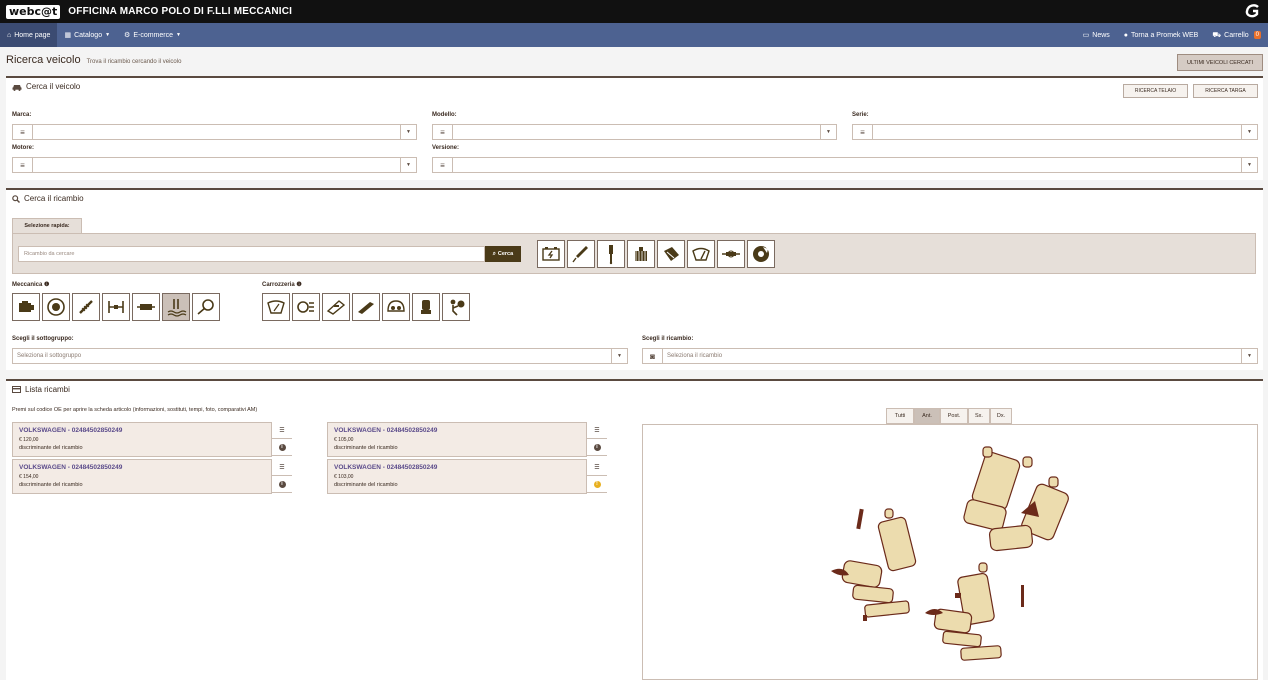 The height and width of the screenshot is (680, 1268). Describe the element at coordinates (366, 307) in the screenshot. I see `carrozzeria-bumper` at that location.